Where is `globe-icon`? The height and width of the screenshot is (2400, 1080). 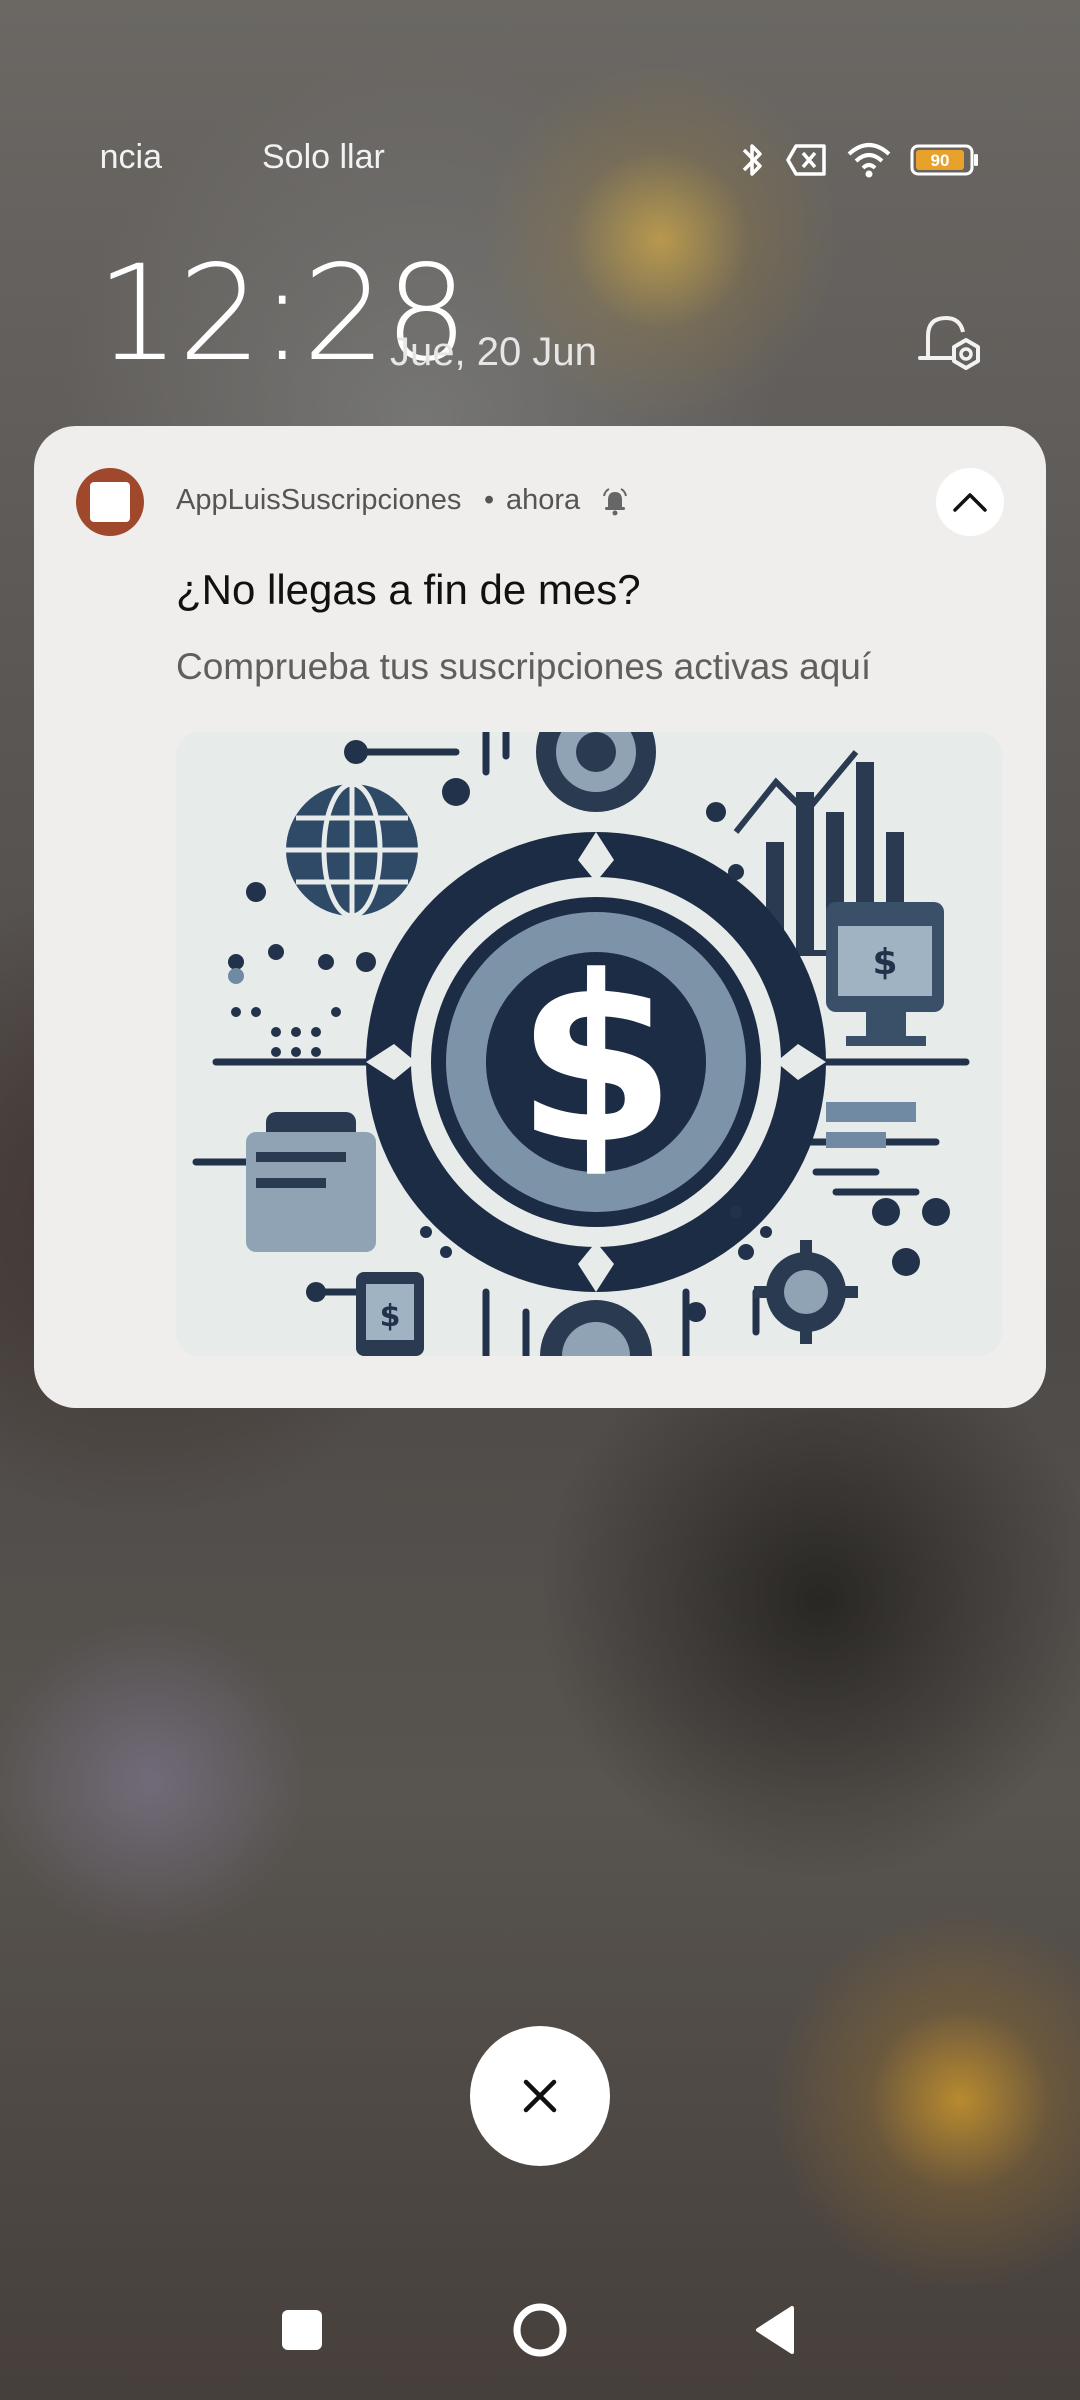
globe-icon is located at coordinates (352, 850).